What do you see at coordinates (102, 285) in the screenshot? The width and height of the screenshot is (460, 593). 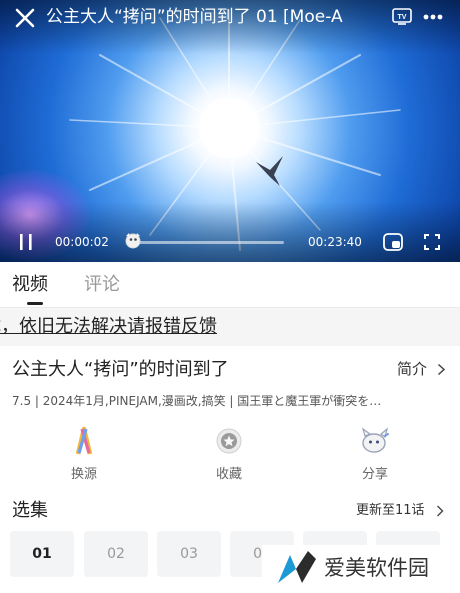 I see `tab-comments: 评论` at bounding box center [102, 285].